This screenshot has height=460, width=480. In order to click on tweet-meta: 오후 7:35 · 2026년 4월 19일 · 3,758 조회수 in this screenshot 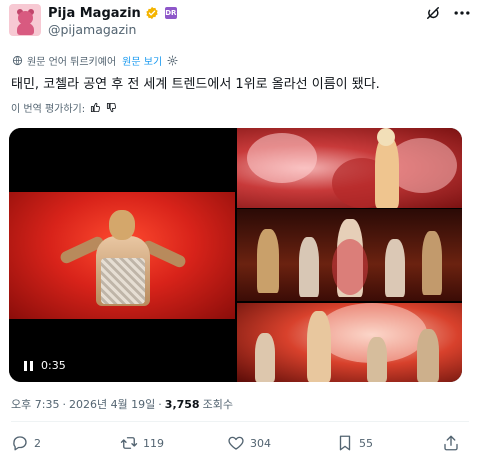, I will do `click(122, 404)`.